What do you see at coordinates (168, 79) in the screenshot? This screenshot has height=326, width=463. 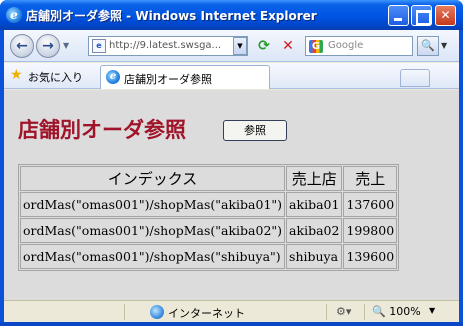 I see `tab-label: 店舗別オーダ参照` at bounding box center [168, 79].